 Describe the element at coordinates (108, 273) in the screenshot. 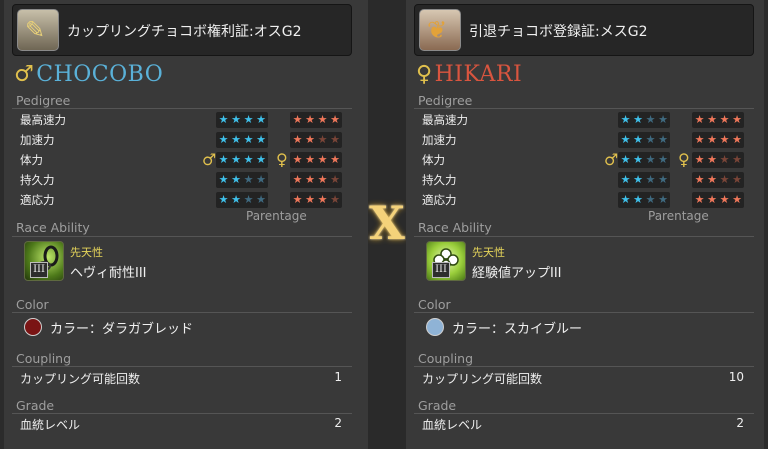

I see `ability-name: ヘヴィ耐性III` at that location.